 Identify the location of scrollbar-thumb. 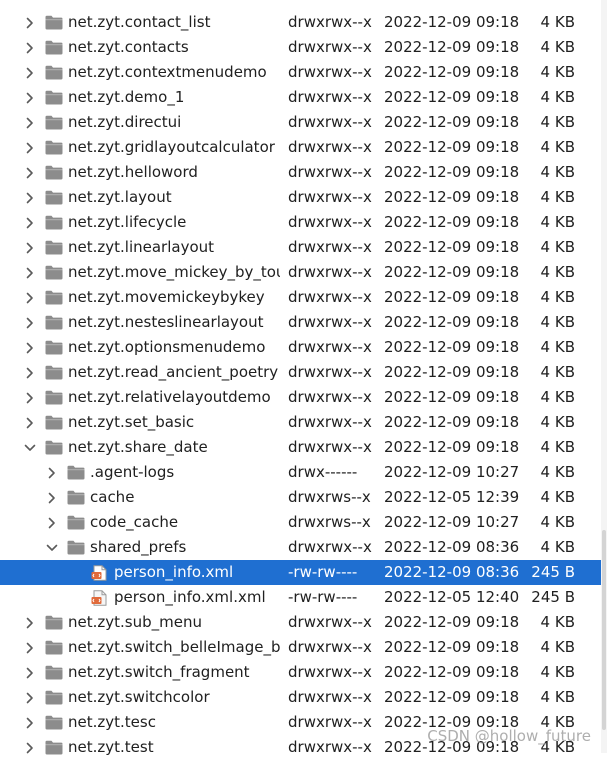
(604, 630).